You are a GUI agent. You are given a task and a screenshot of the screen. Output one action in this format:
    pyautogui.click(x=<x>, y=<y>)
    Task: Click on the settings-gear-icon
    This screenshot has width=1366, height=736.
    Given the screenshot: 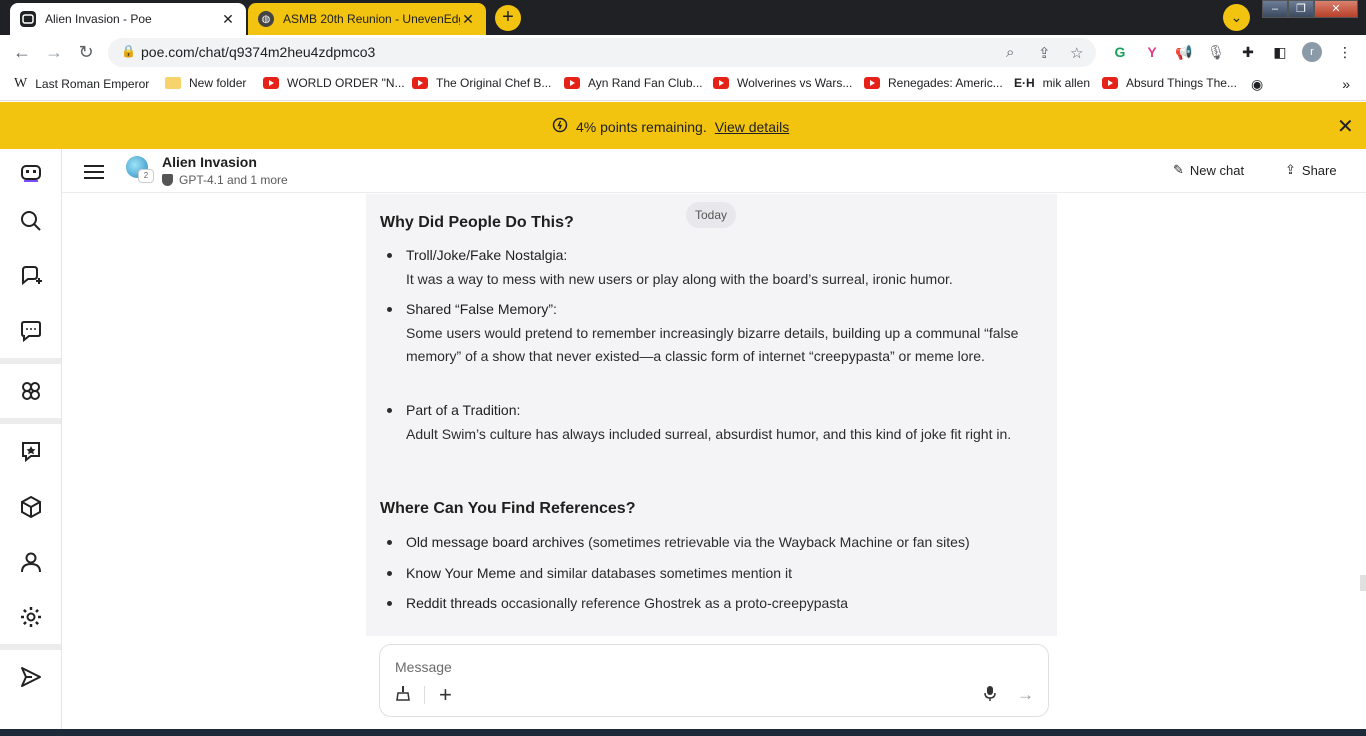 What is the action you would take?
    pyautogui.click(x=30, y=617)
    